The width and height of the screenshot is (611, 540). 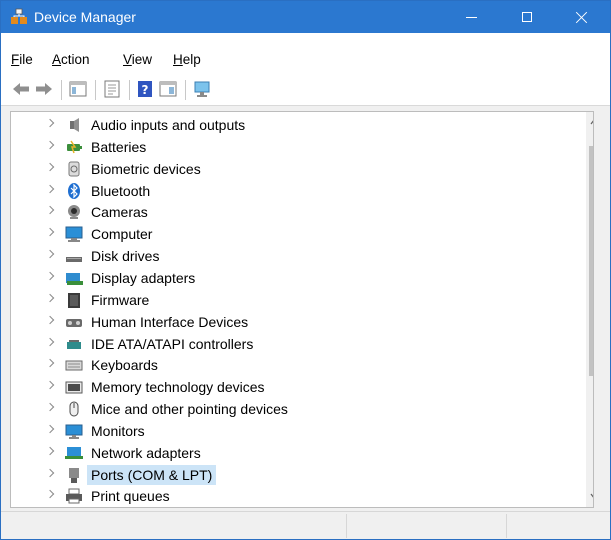 What do you see at coordinates (74, 452) in the screenshot?
I see `network-adapter-icon` at bounding box center [74, 452].